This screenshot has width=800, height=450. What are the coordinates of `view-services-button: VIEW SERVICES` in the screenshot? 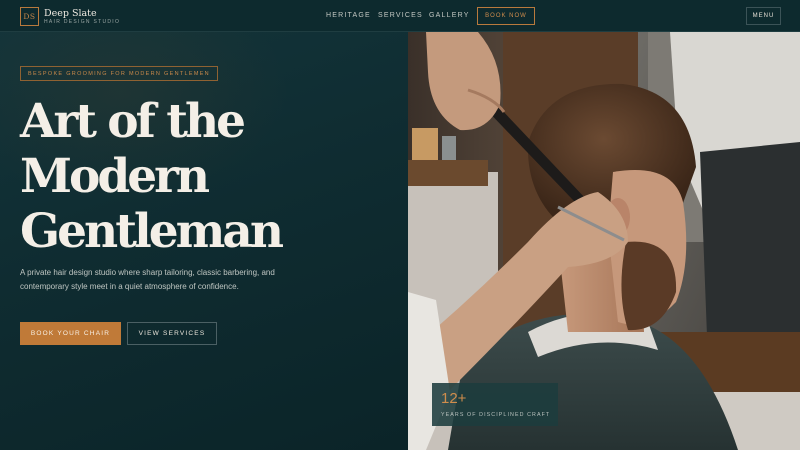 It's located at (172, 333).